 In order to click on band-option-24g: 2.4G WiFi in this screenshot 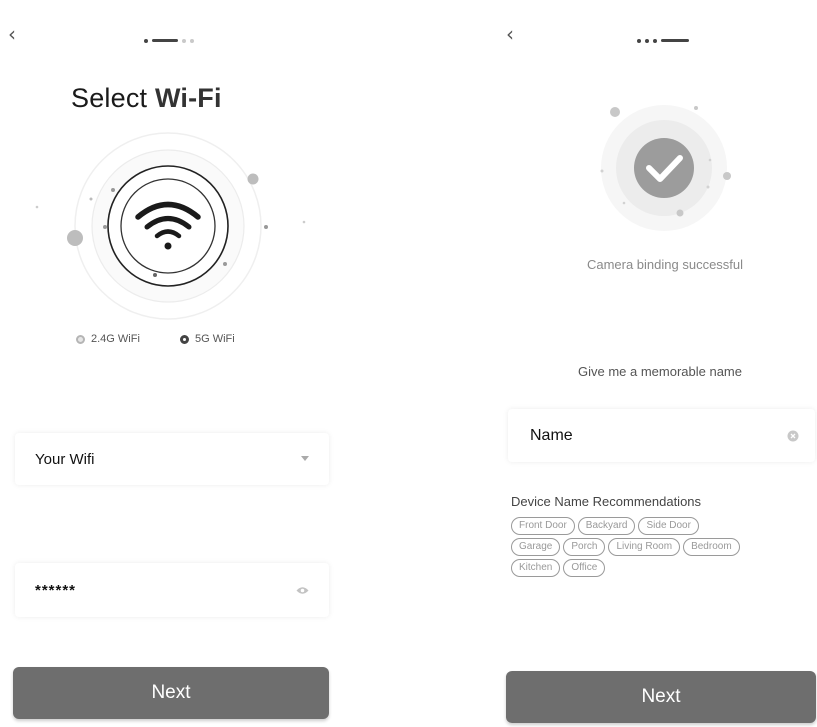, I will do `click(108, 339)`.